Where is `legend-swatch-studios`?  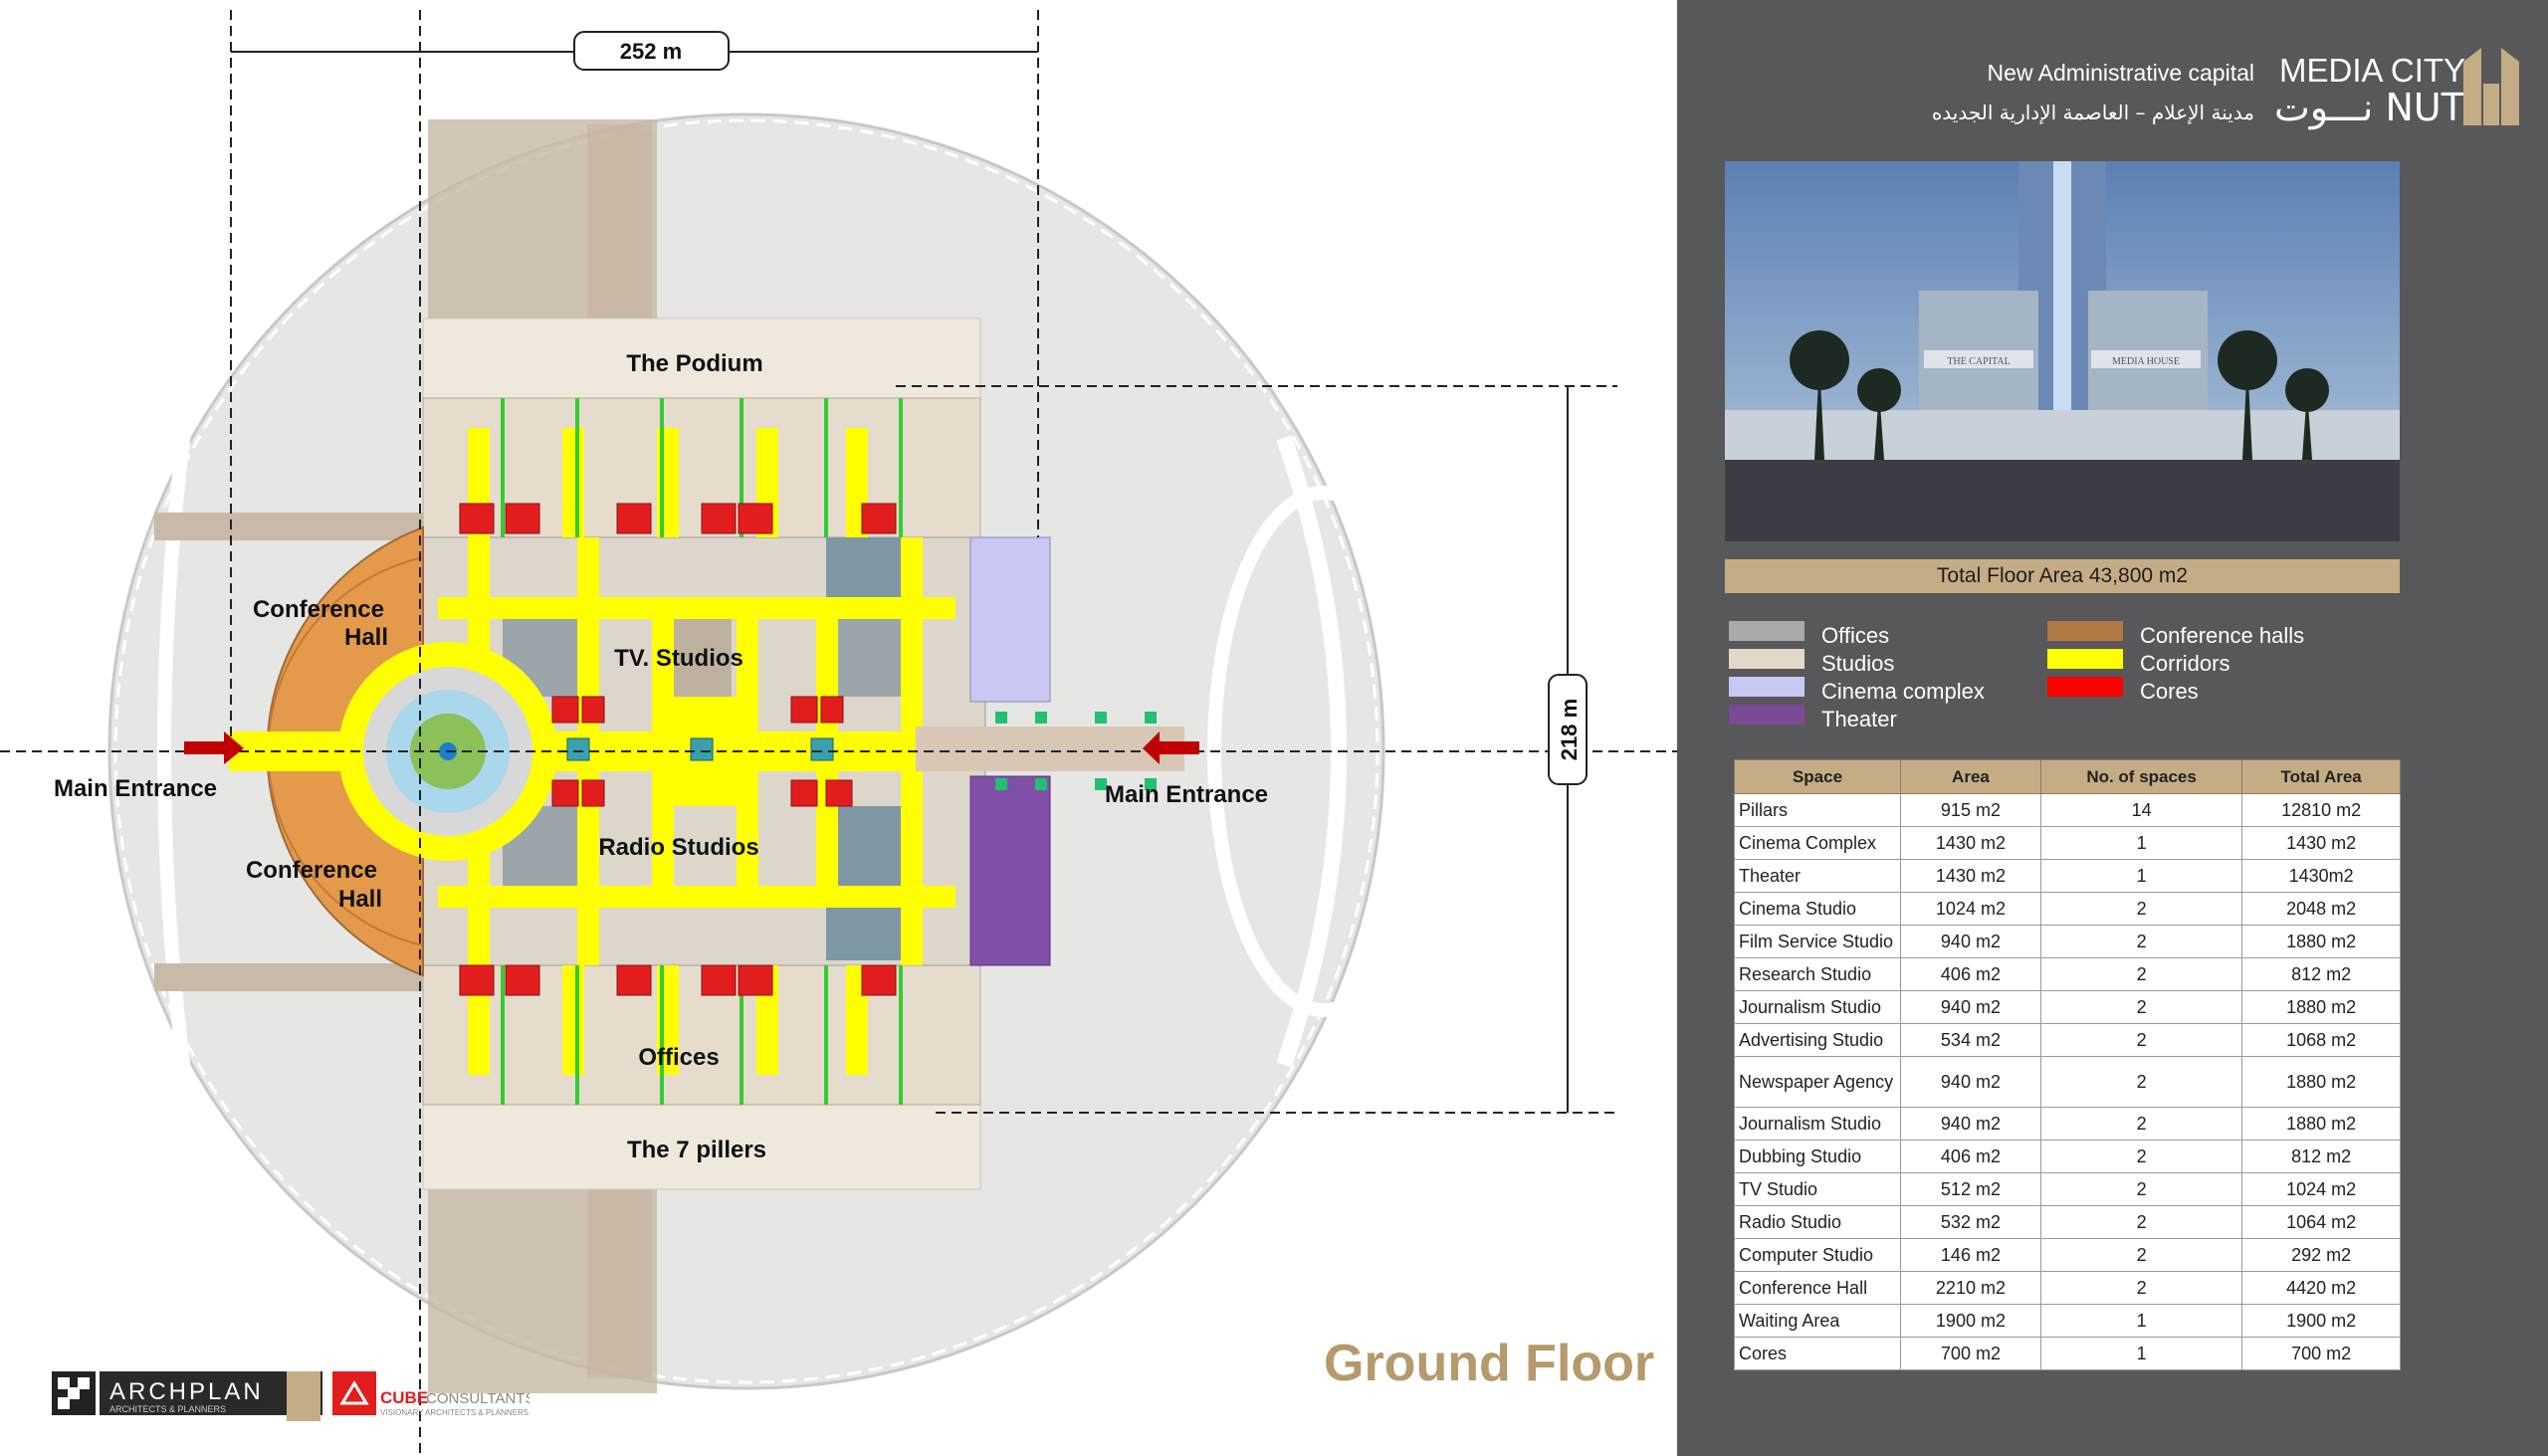 legend-swatch-studios is located at coordinates (1767, 659).